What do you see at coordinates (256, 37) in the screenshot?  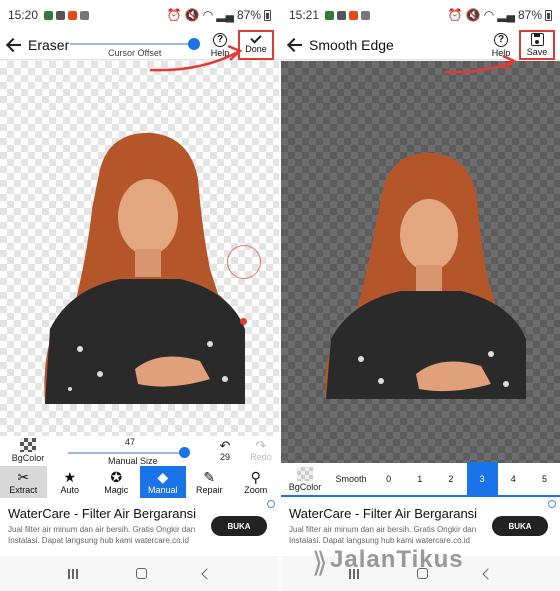 I see `check-icon` at bounding box center [256, 37].